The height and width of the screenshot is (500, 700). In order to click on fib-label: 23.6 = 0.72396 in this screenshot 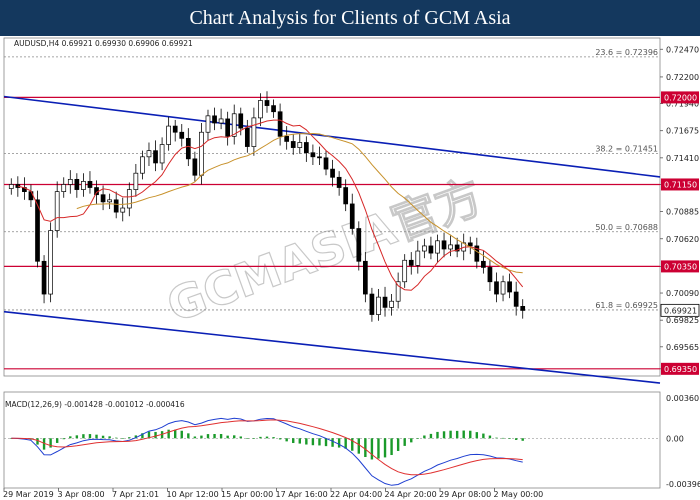, I will do `click(626, 52)`.